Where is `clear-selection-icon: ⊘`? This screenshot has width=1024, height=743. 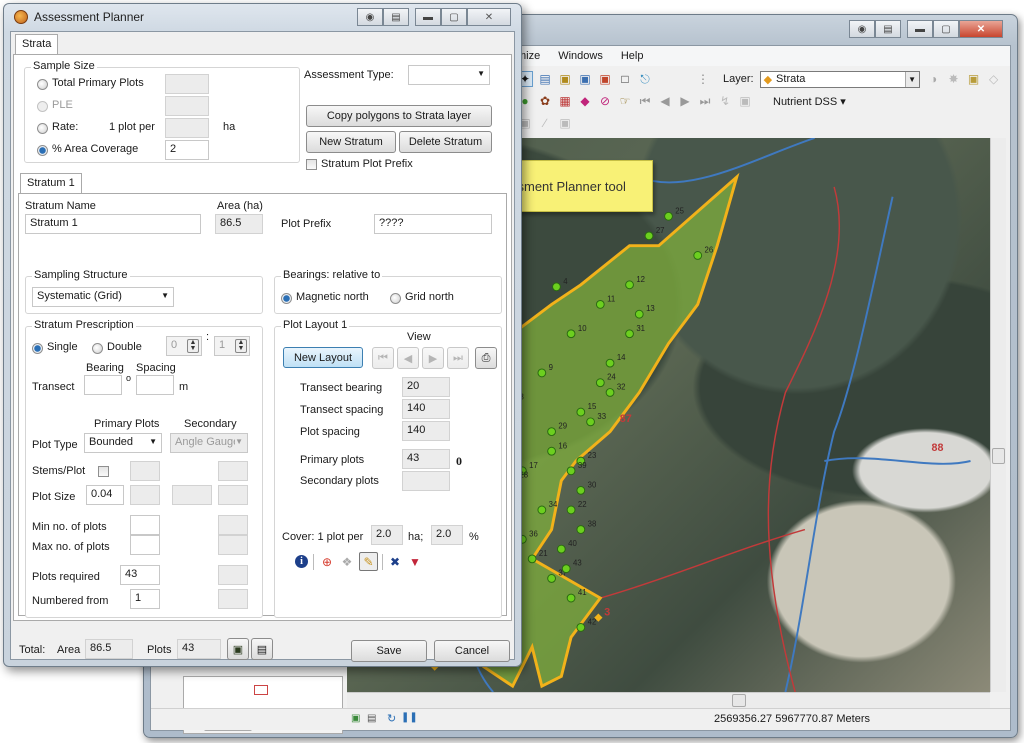 clear-selection-icon: ⊘ is located at coordinates (605, 101).